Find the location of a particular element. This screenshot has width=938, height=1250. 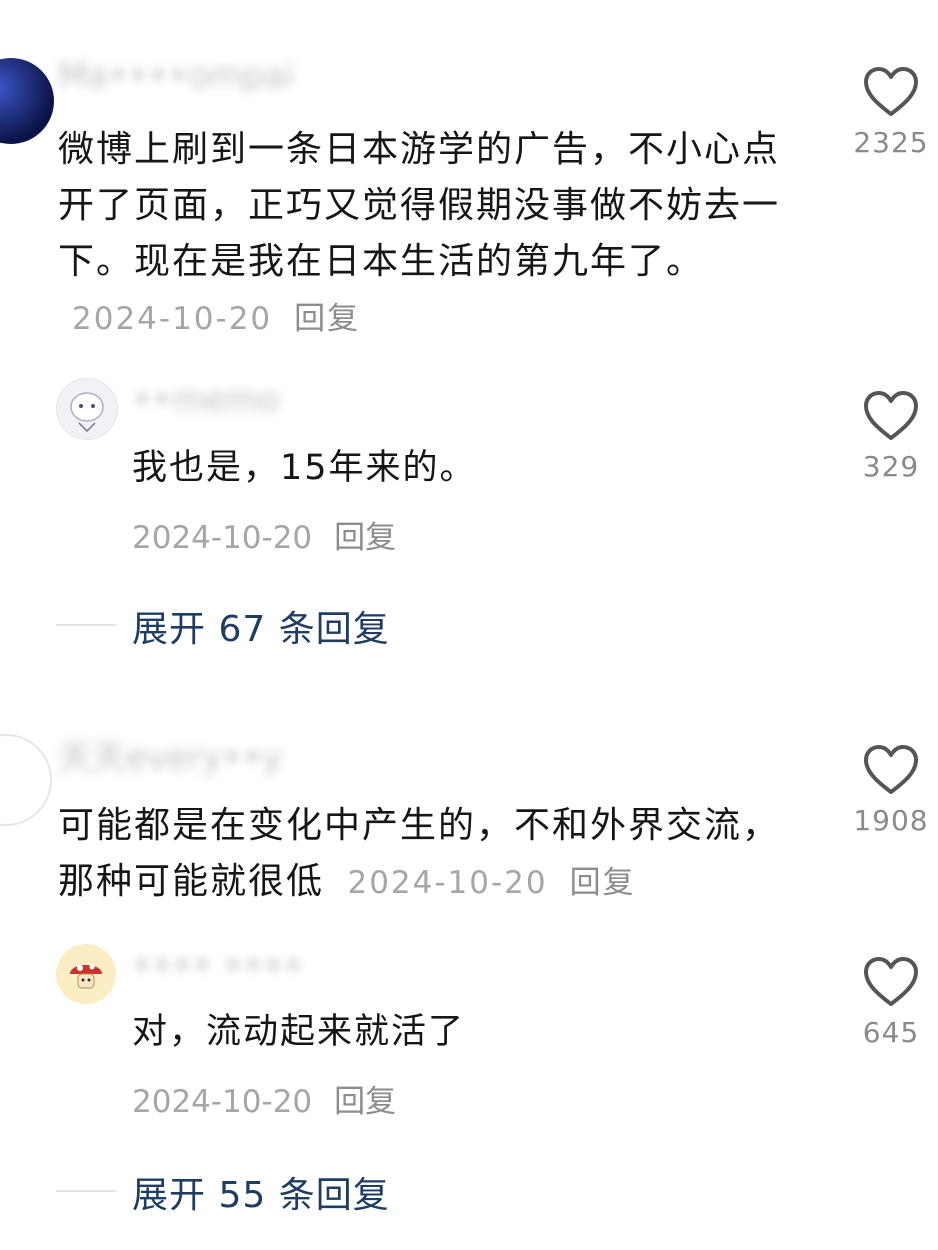

reply-text: 我也是，15年来的。 is located at coordinates (304, 468).